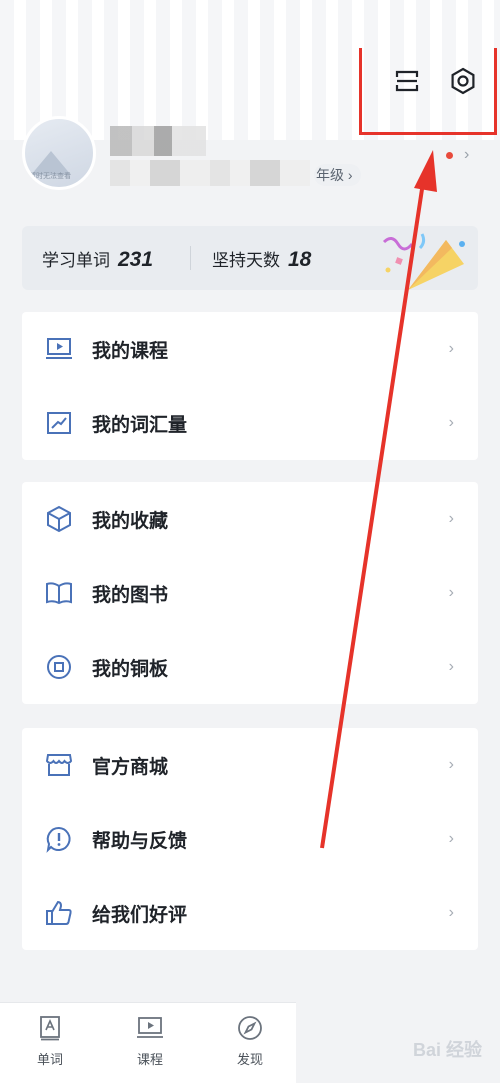  What do you see at coordinates (50, 1028) in the screenshot?
I see `word-book-icon` at bounding box center [50, 1028].